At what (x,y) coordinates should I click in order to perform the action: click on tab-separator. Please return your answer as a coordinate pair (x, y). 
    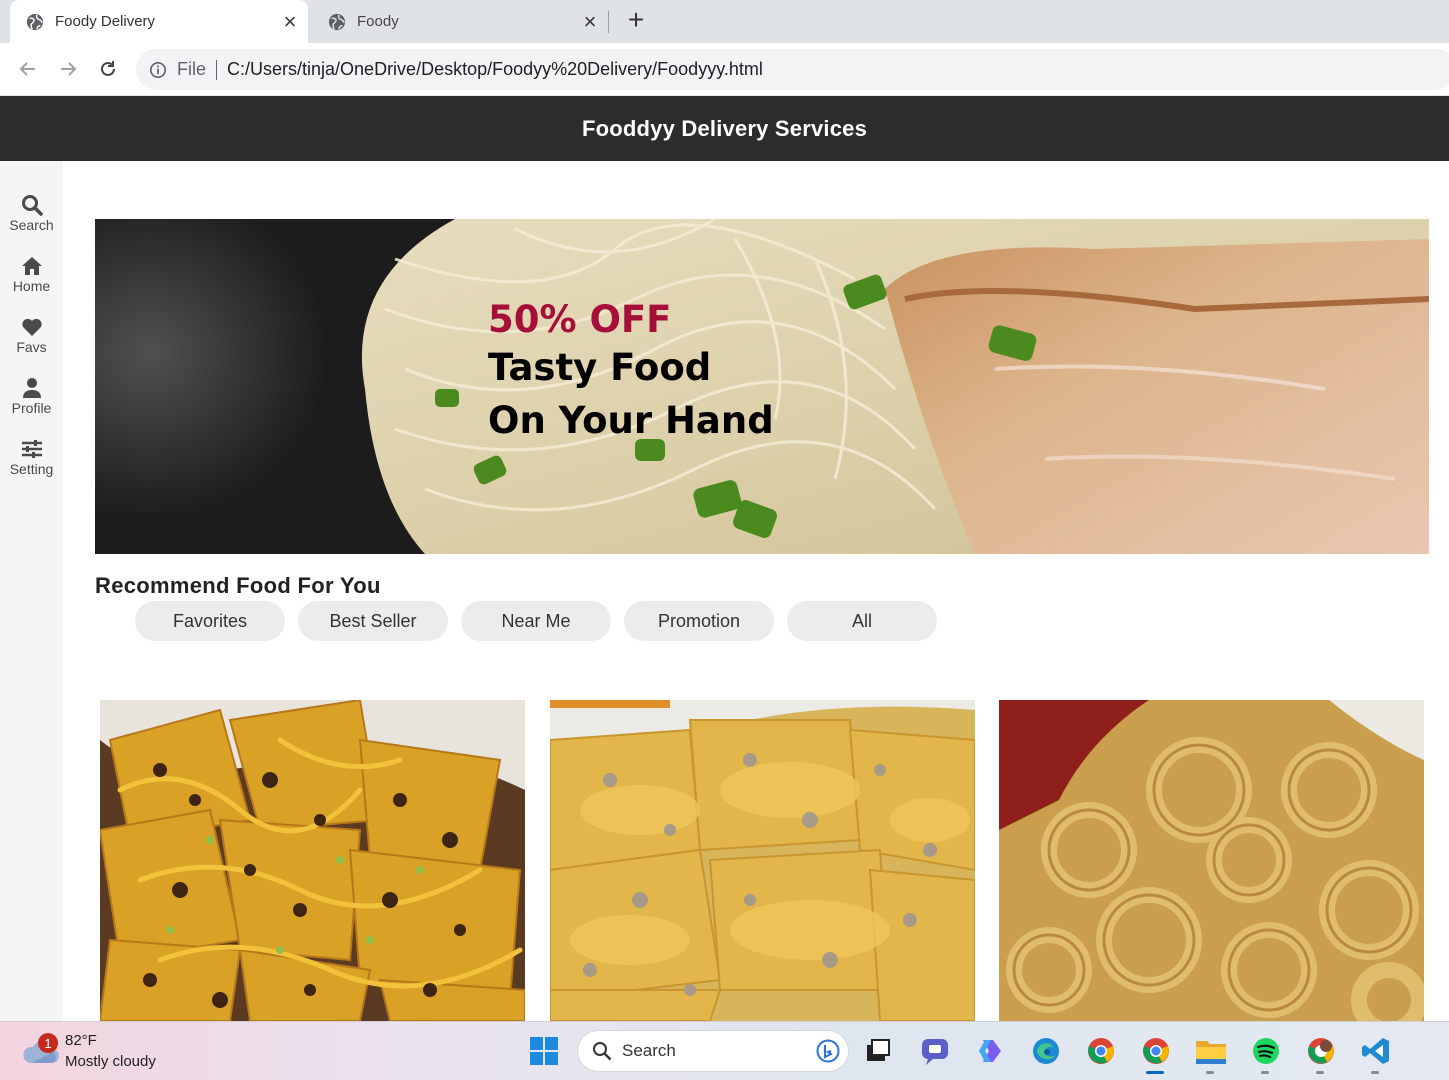
    Looking at the image, I should click on (608, 22).